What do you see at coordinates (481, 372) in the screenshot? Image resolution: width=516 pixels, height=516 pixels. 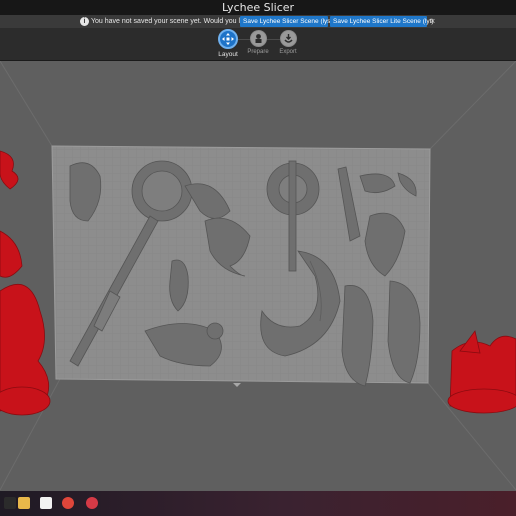 I see `red-model-right` at bounding box center [481, 372].